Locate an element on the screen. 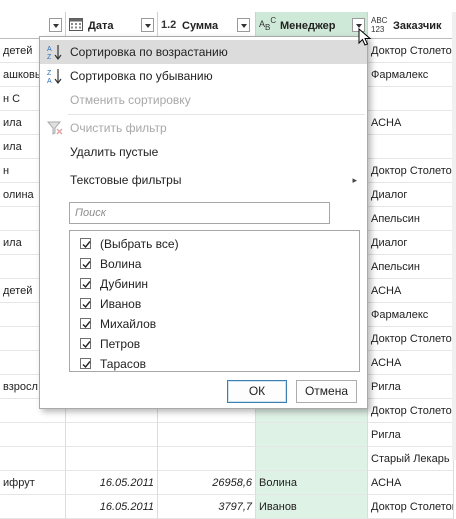 This screenshot has width=456, height=519. mouse-cursor-icon is located at coordinates (366, 37).